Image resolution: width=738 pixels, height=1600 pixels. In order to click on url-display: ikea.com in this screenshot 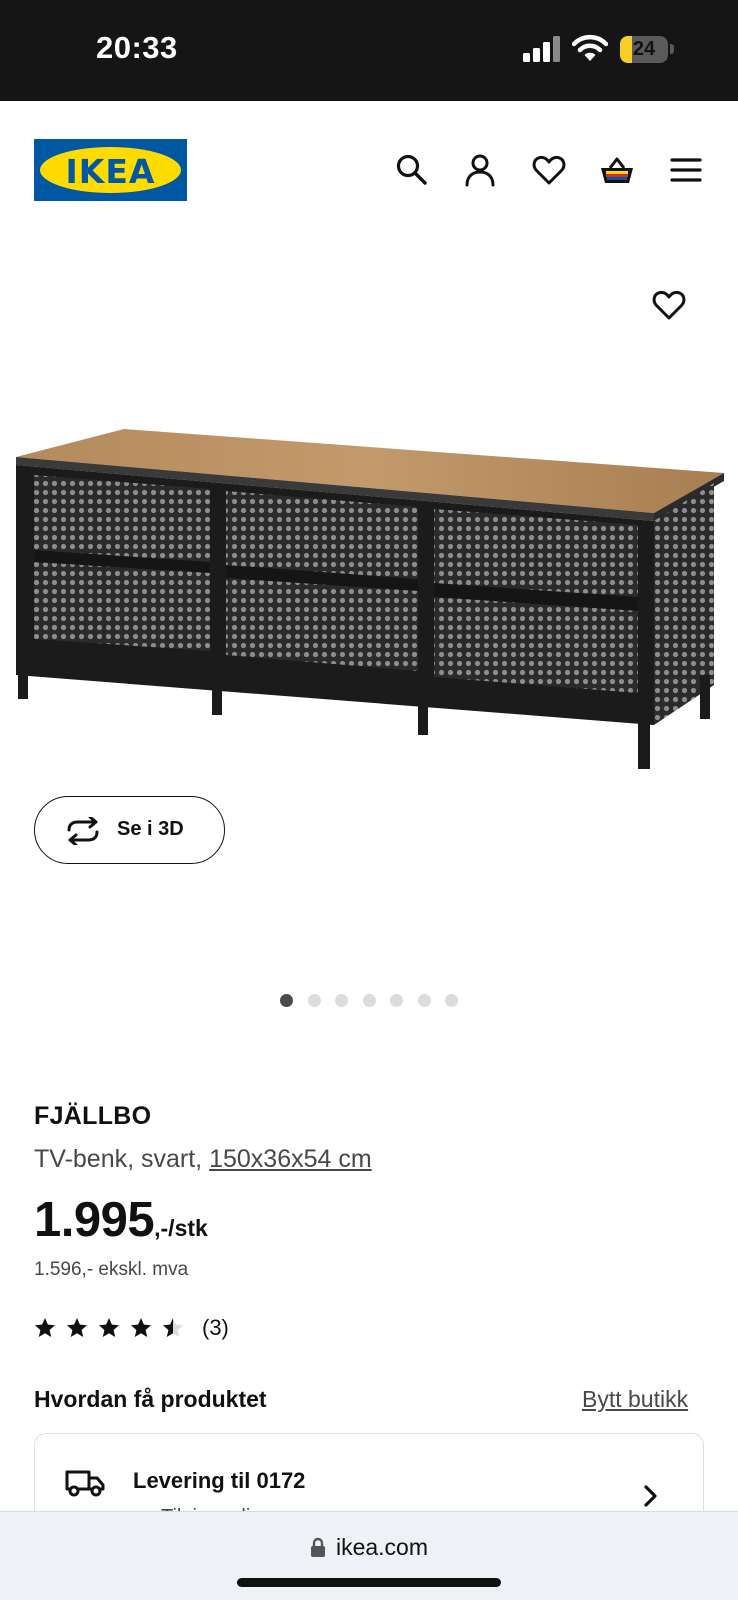, I will do `click(369, 1547)`.